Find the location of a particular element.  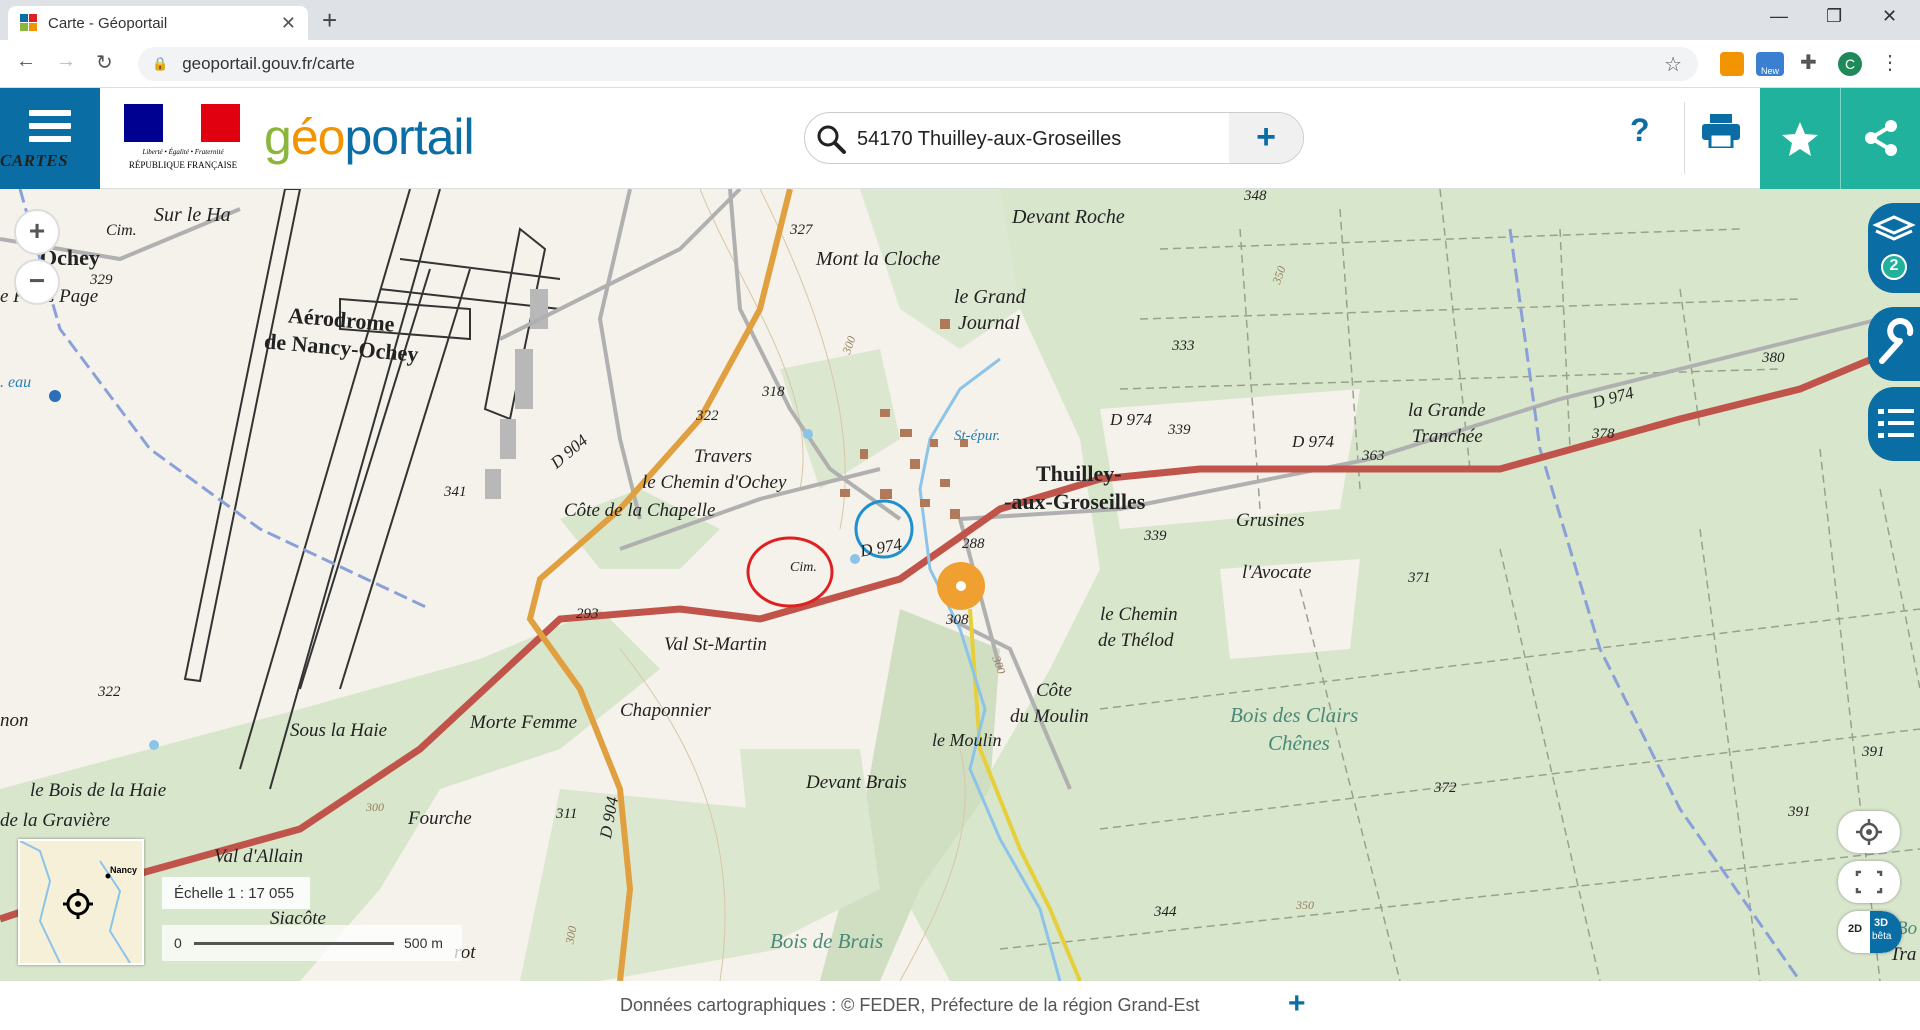

map-label: Sur le Ha is located at coordinates (192, 215).